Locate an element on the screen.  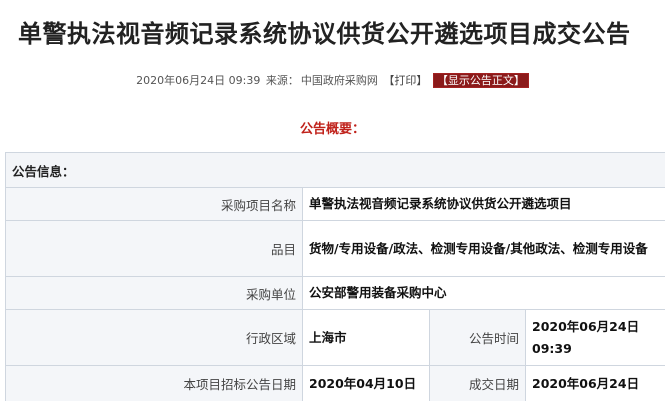
table-row: 采购单位 公安部警用装备采购中心 is located at coordinates (335, 293).